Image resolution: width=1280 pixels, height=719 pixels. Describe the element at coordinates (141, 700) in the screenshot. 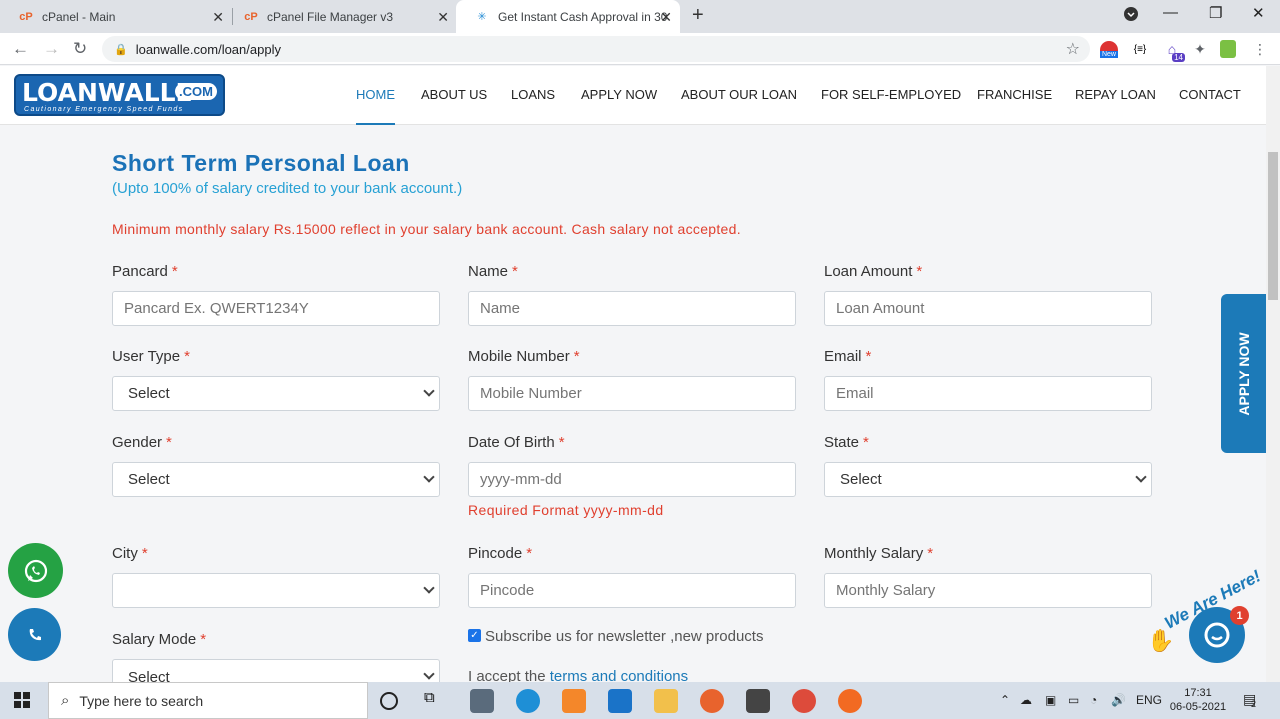

I see `taskbar-search-placeholder: Type here to search` at that location.